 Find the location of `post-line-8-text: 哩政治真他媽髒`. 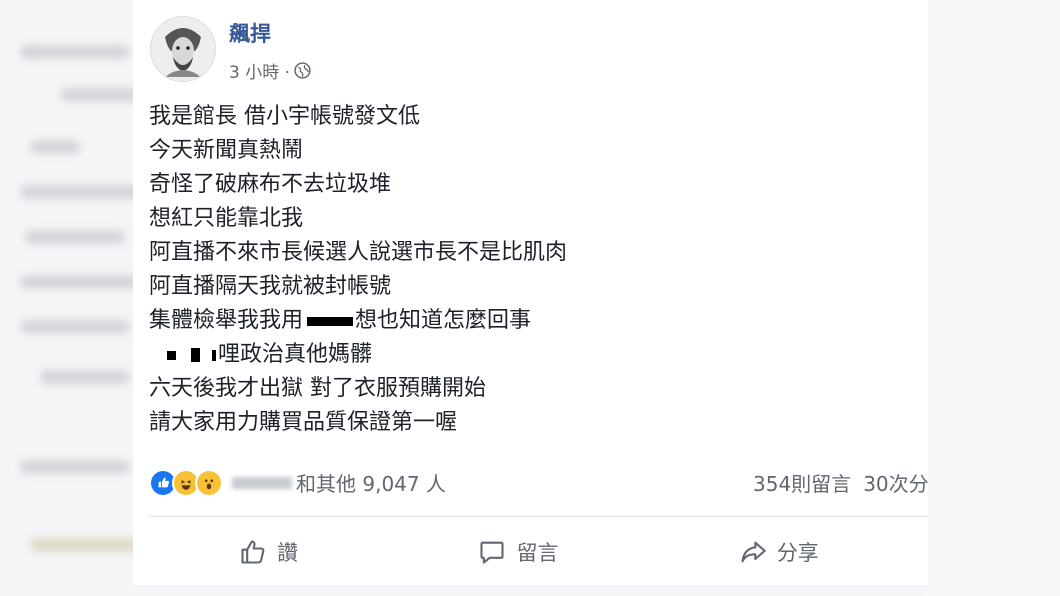

post-line-8-text: 哩政治真他媽髒 is located at coordinates (295, 354).